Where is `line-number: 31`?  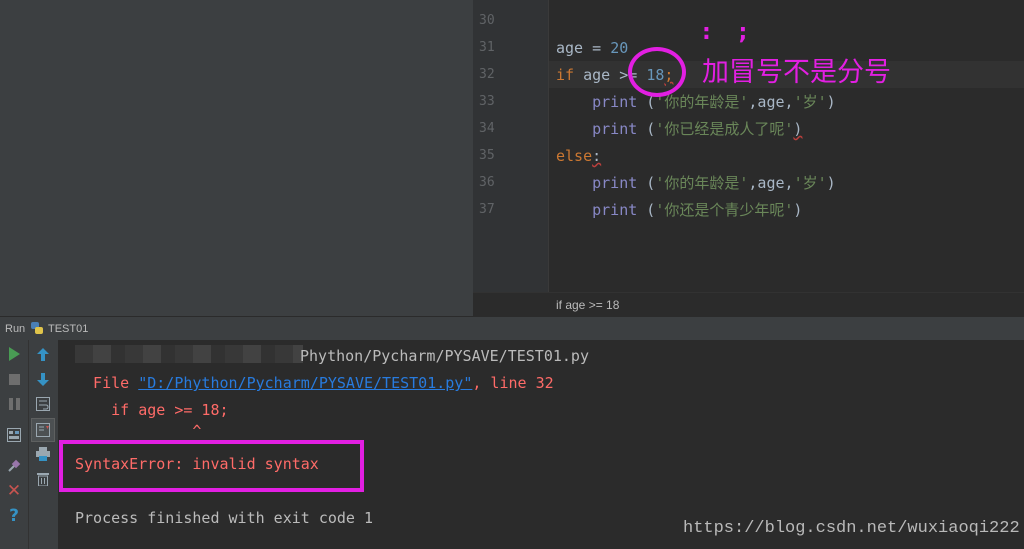
line-number: 31 is located at coordinates (487, 47).